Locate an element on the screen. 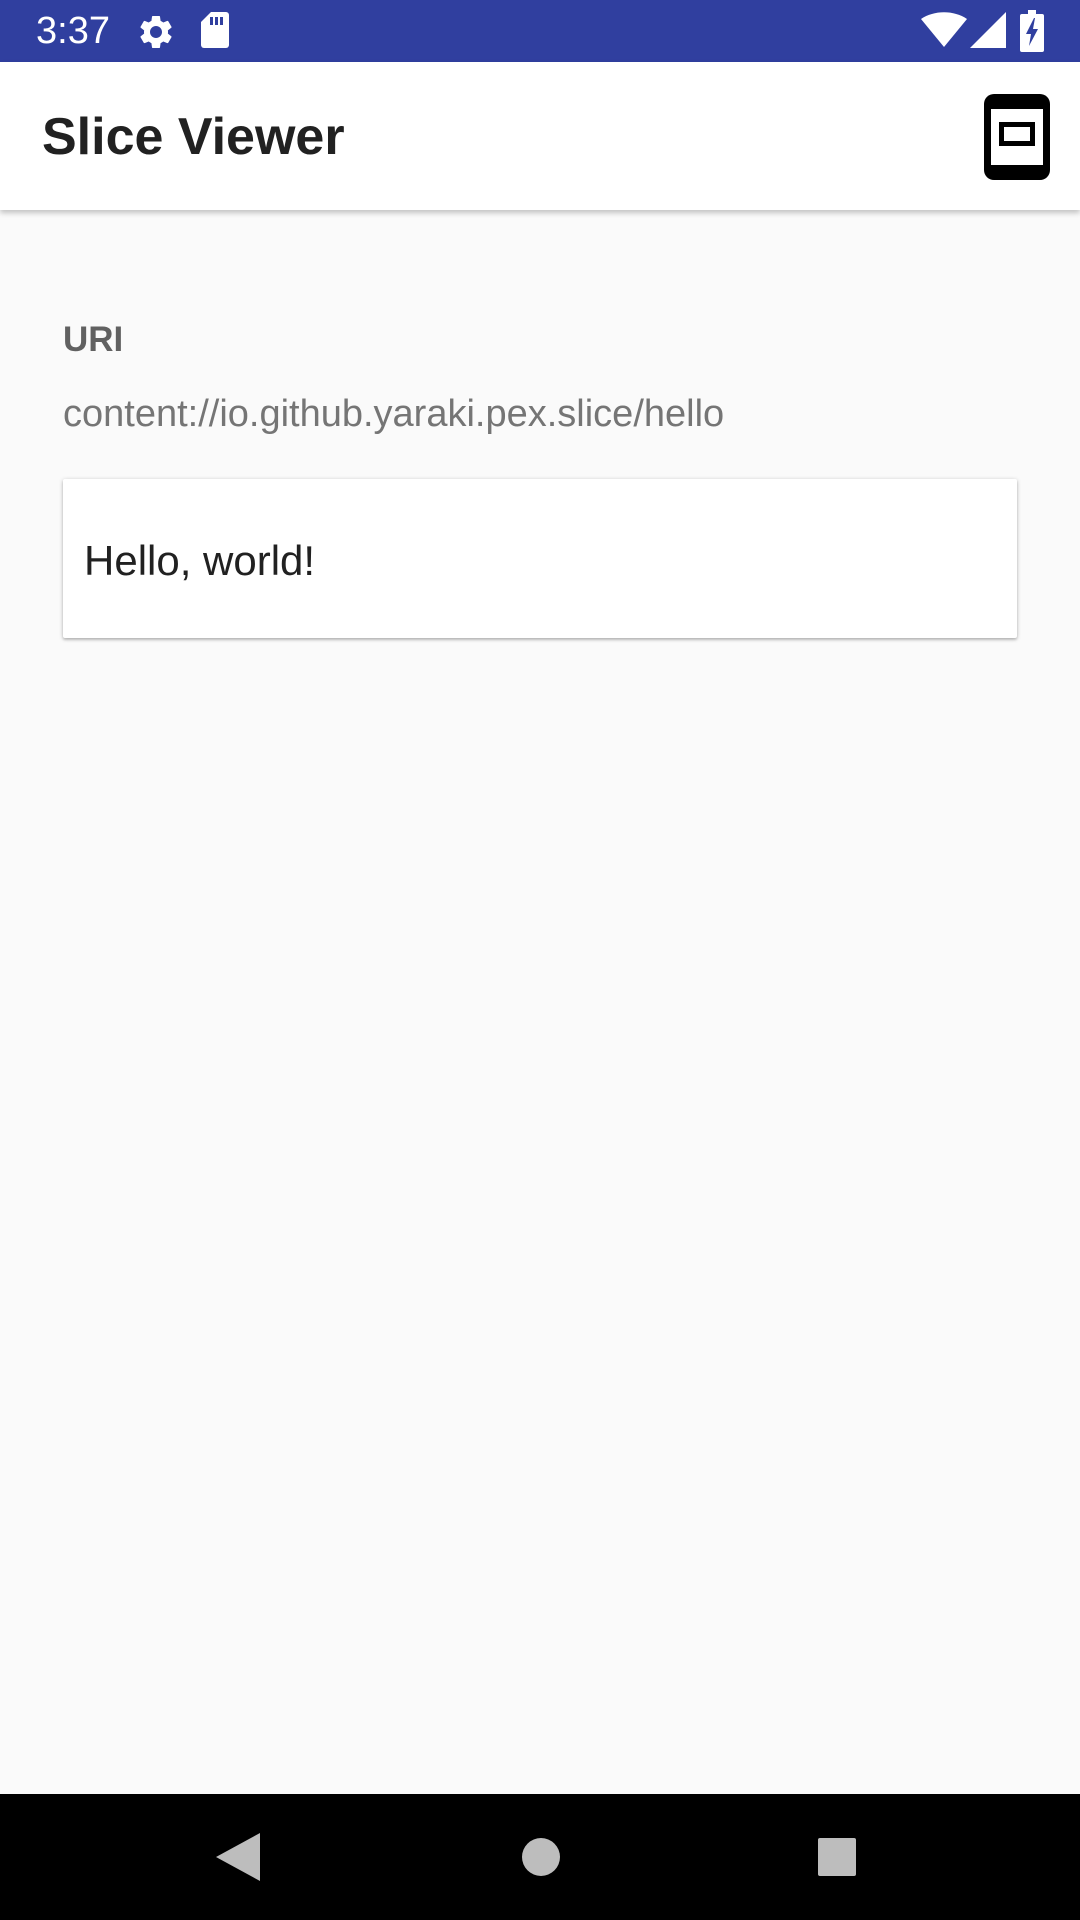 This screenshot has width=1080, height=1920. status-bar: 3:37 is located at coordinates (540, 31).